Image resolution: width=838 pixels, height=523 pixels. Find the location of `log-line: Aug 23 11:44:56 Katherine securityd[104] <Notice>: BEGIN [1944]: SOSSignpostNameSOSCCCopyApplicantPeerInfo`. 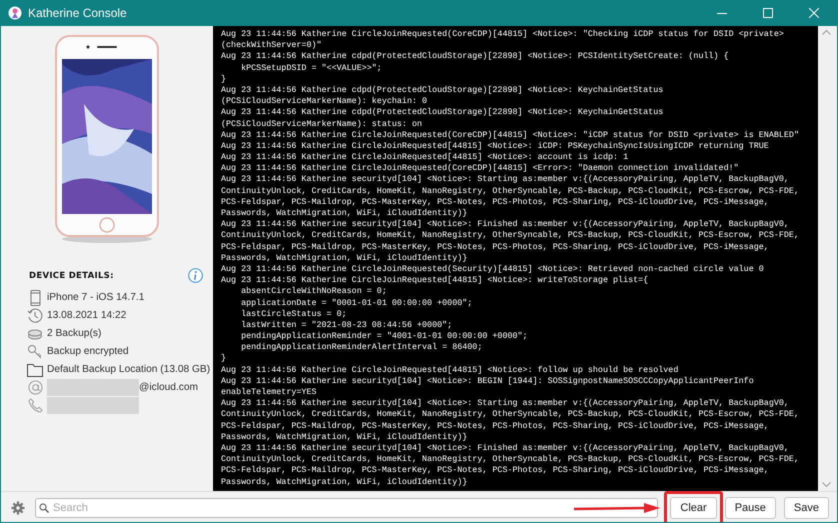

log-line: Aug 23 11:44:56 Katherine securityd[104] <Notice>: BEGIN [1944]: SOSSignpostNameSOSCCCopyApplicantPeerInfo is located at coordinates (488, 381).